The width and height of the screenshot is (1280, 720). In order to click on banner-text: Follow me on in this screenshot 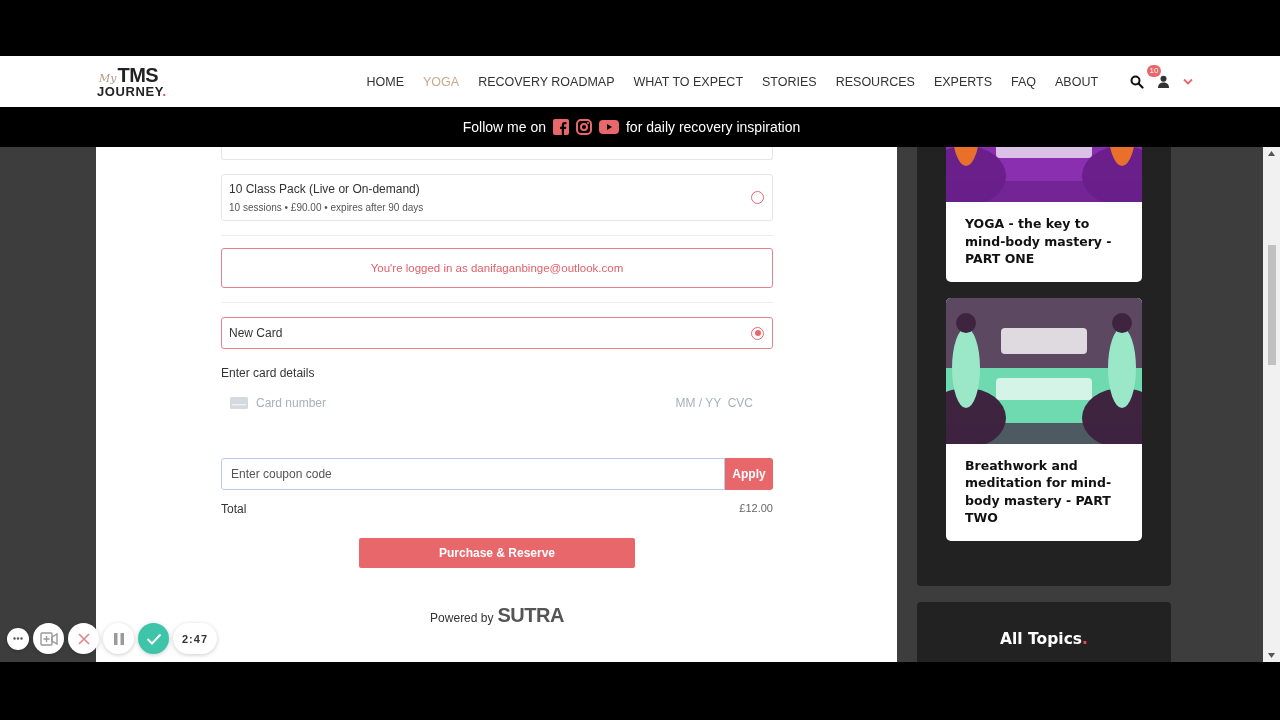, I will do `click(504, 127)`.